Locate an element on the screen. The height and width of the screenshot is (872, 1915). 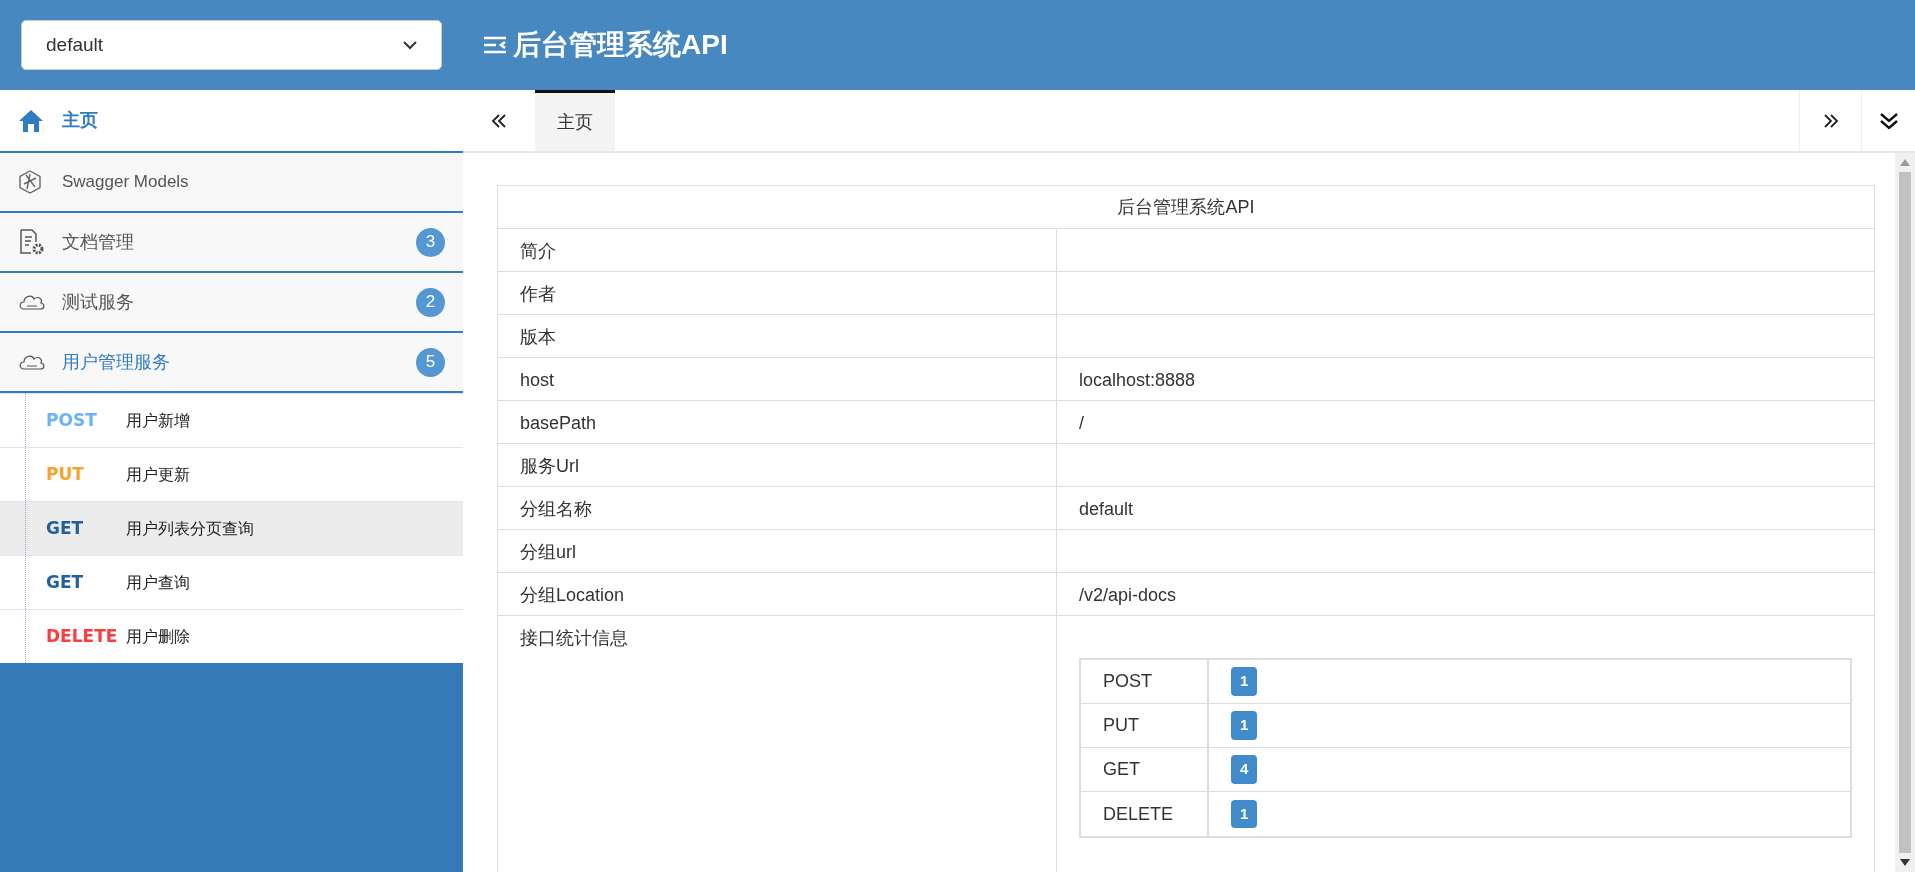
sidebar-item: 用户管理服务 5 is located at coordinates (231, 363).